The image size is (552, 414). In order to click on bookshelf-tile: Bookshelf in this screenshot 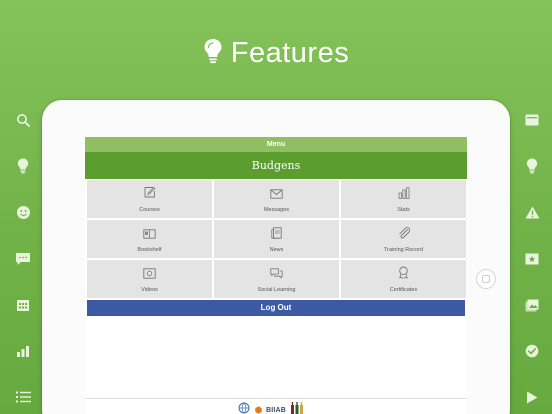, I will do `click(149, 239)`.